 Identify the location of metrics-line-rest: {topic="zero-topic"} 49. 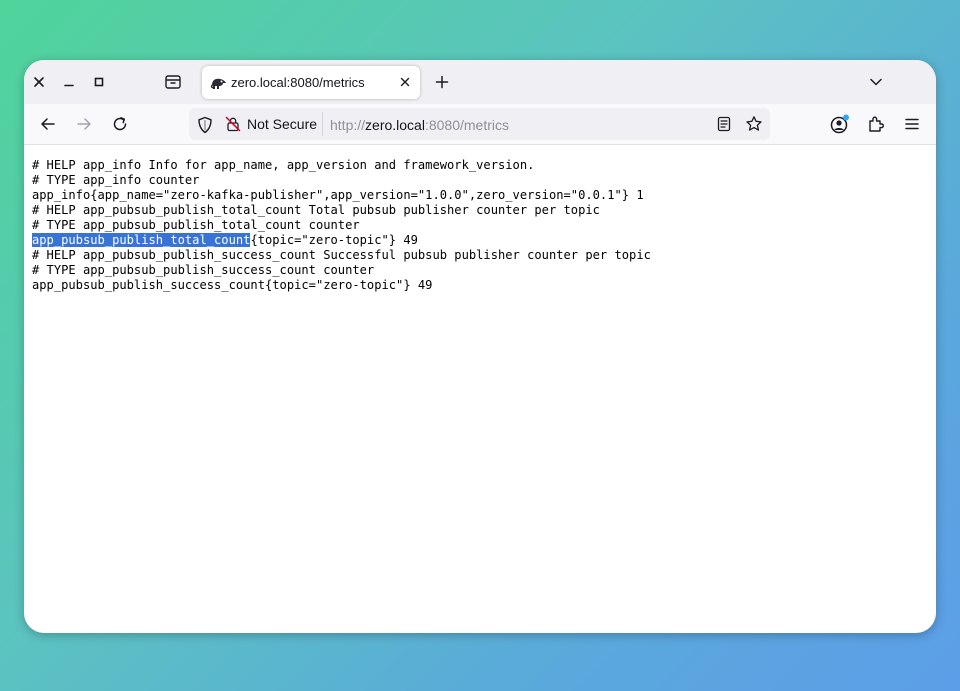
(334, 240).